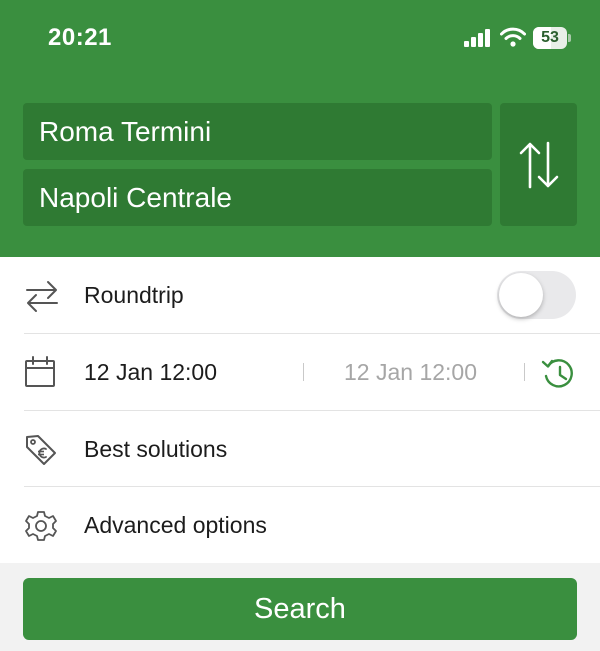  Describe the element at coordinates (257, 197) in the screenshot. I see `destination-station-field: Napoli Centrale` at that location.